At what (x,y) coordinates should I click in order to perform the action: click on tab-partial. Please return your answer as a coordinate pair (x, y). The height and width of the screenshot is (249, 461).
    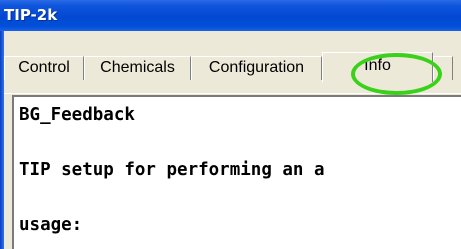
    Looking at the image, I should click on (443, 68).